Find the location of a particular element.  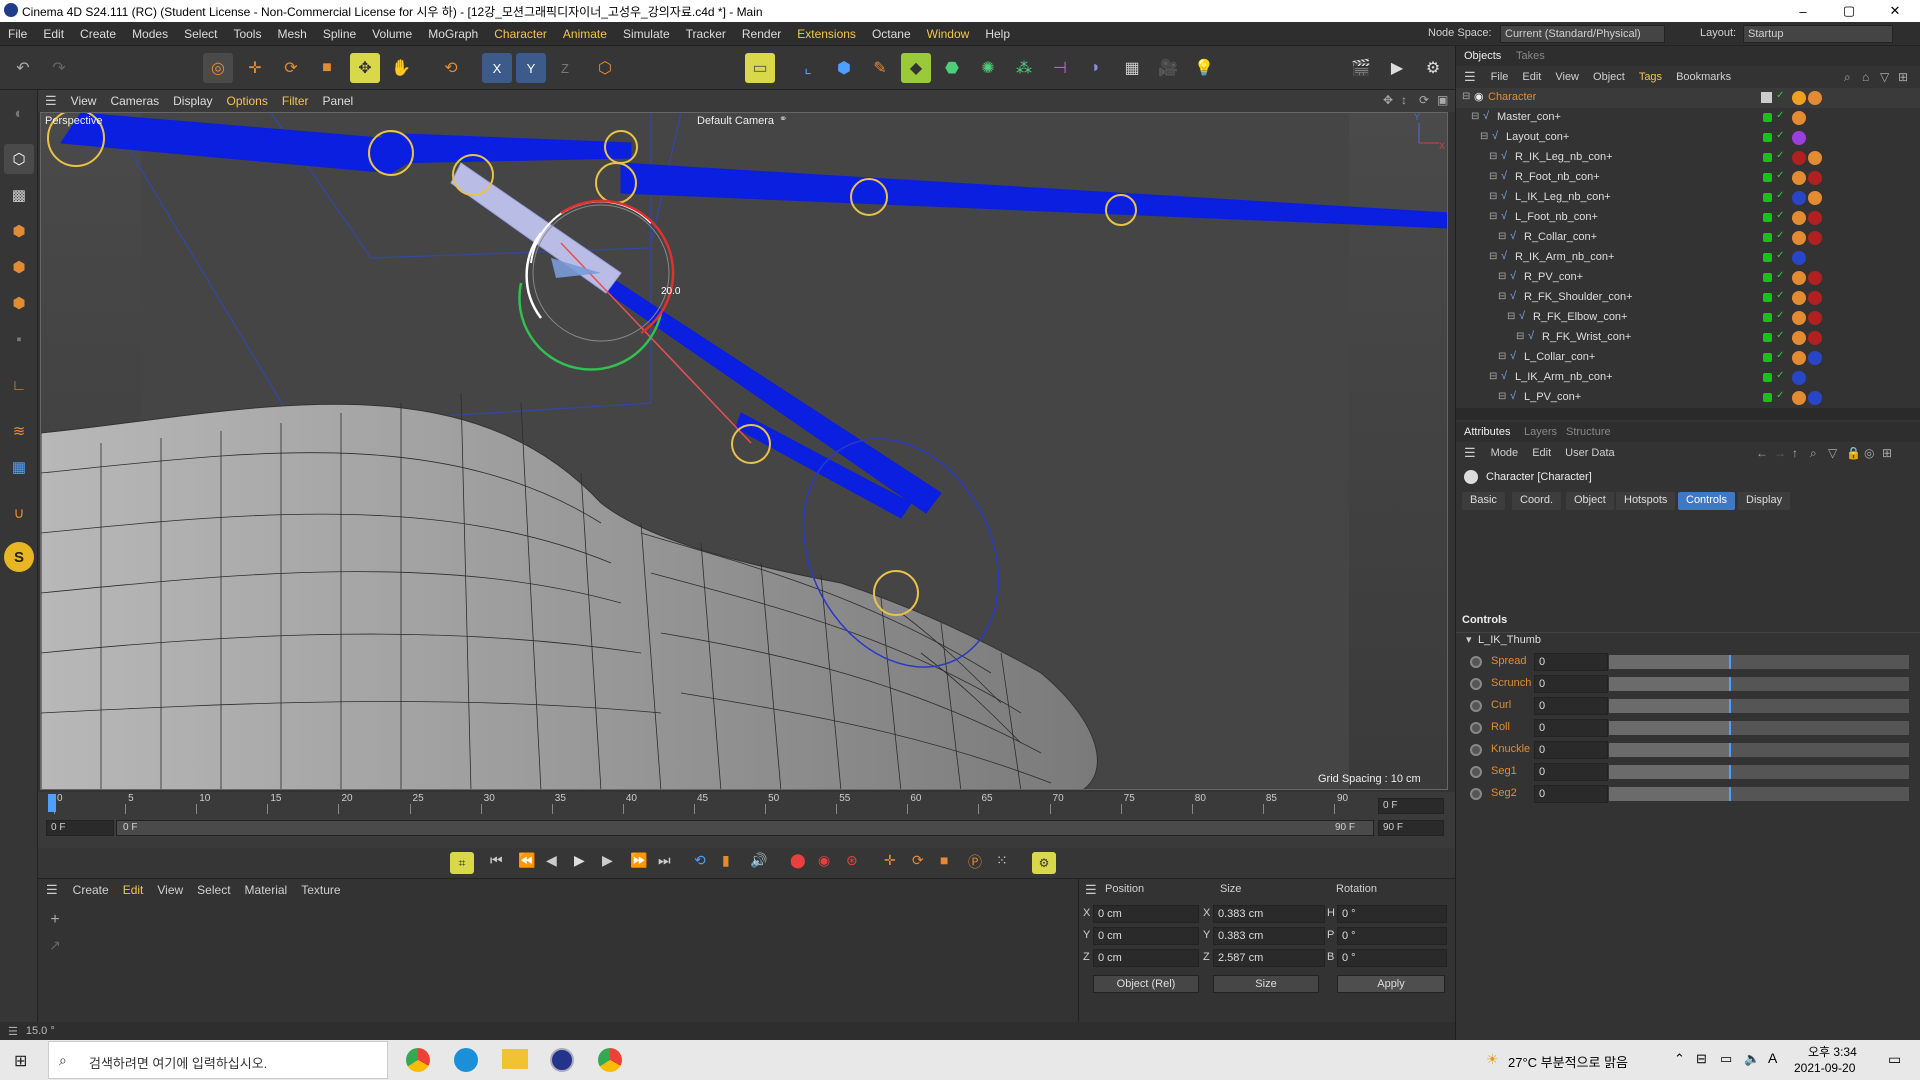

object-name: R_Collar_con+ is located at coordinates (1560, 237).